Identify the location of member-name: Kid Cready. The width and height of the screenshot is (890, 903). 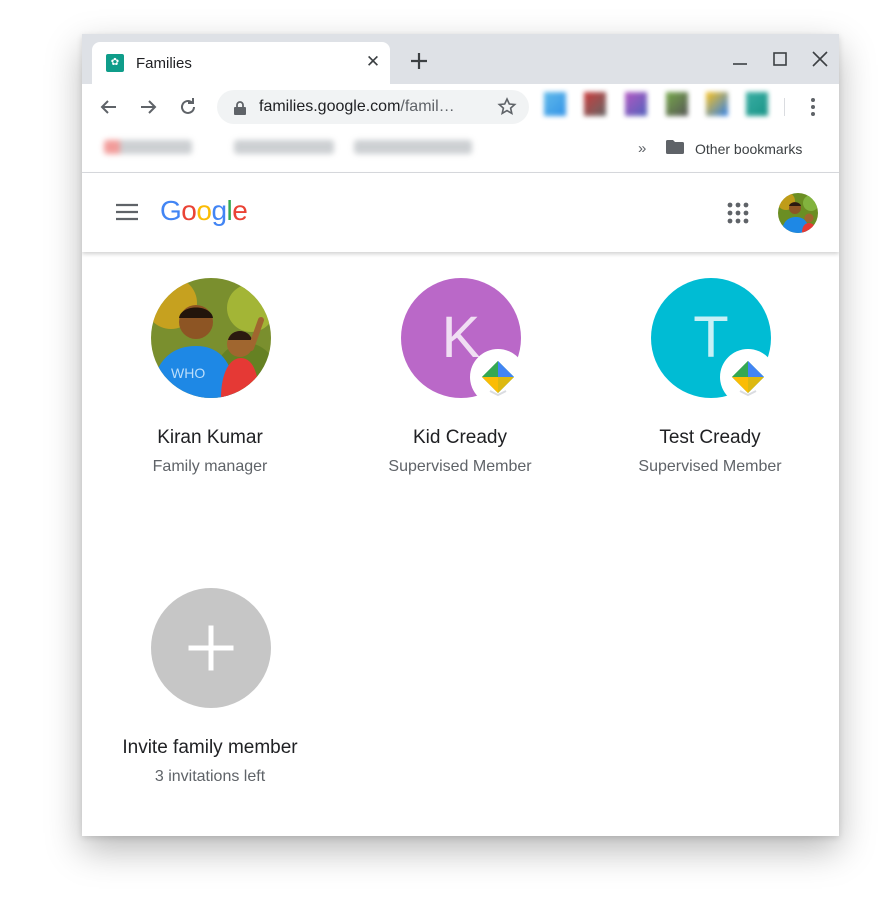
(460, 437).